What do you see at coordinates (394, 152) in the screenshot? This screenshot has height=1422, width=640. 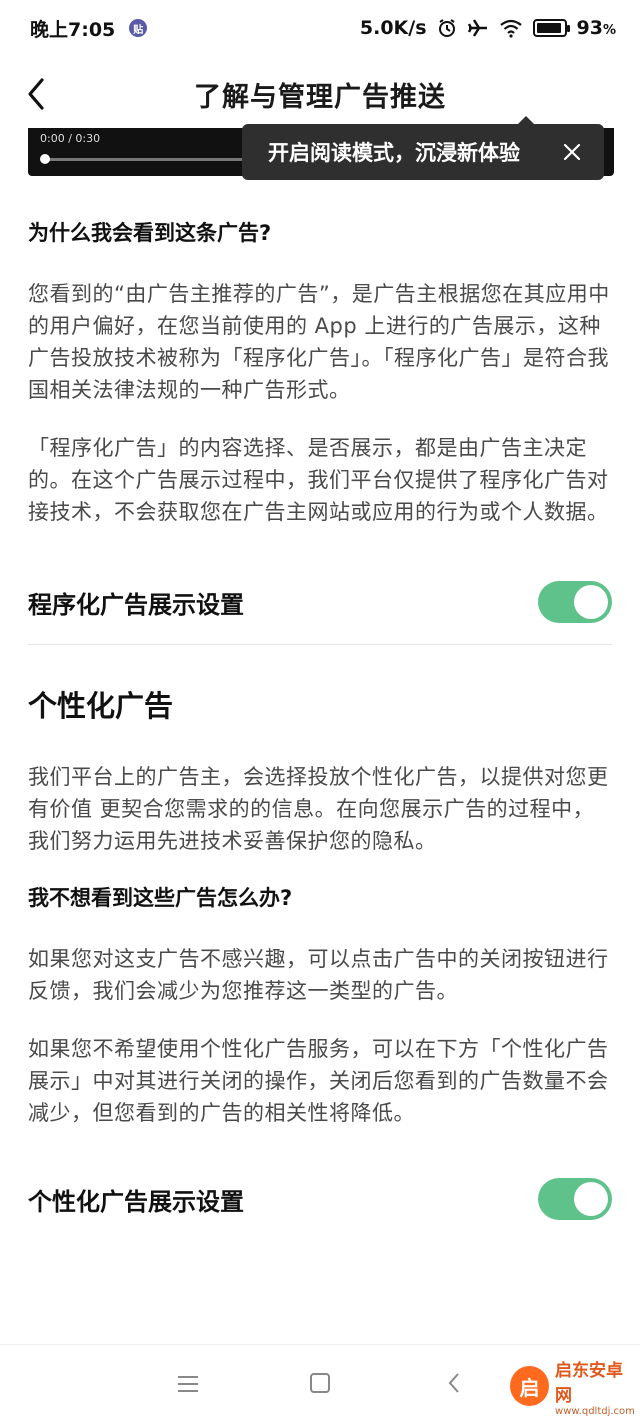 I see `tooltip-text: 开启阅读模式，沉浸新体验` at bounding box center [394, 152].